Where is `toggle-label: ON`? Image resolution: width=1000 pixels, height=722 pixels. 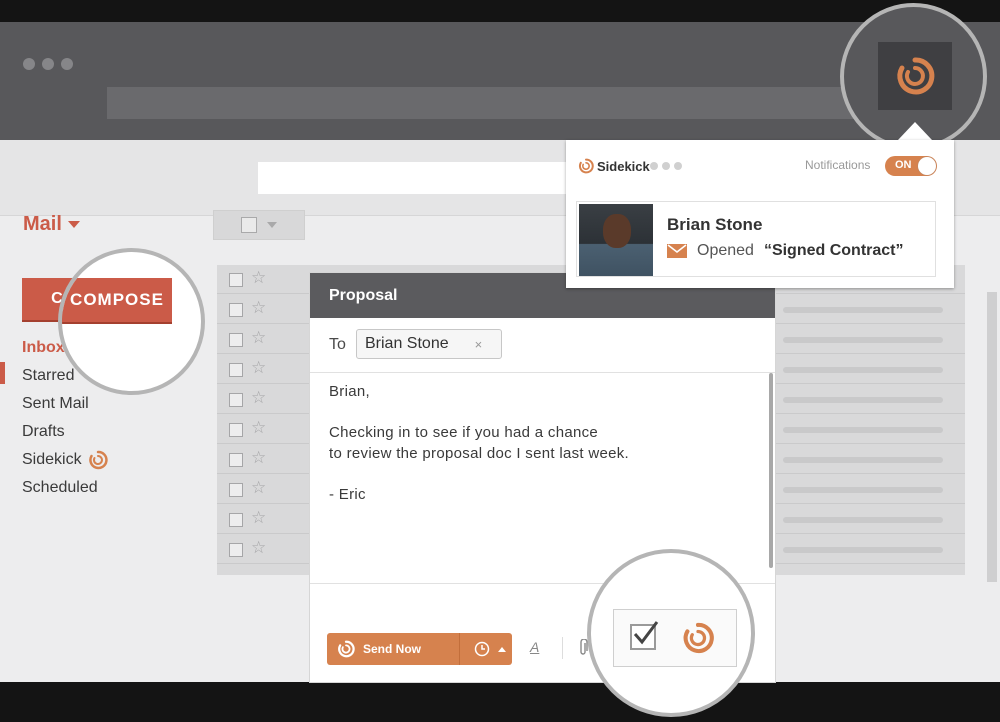
toggle-label: ON is located at coordinates (903, 165).